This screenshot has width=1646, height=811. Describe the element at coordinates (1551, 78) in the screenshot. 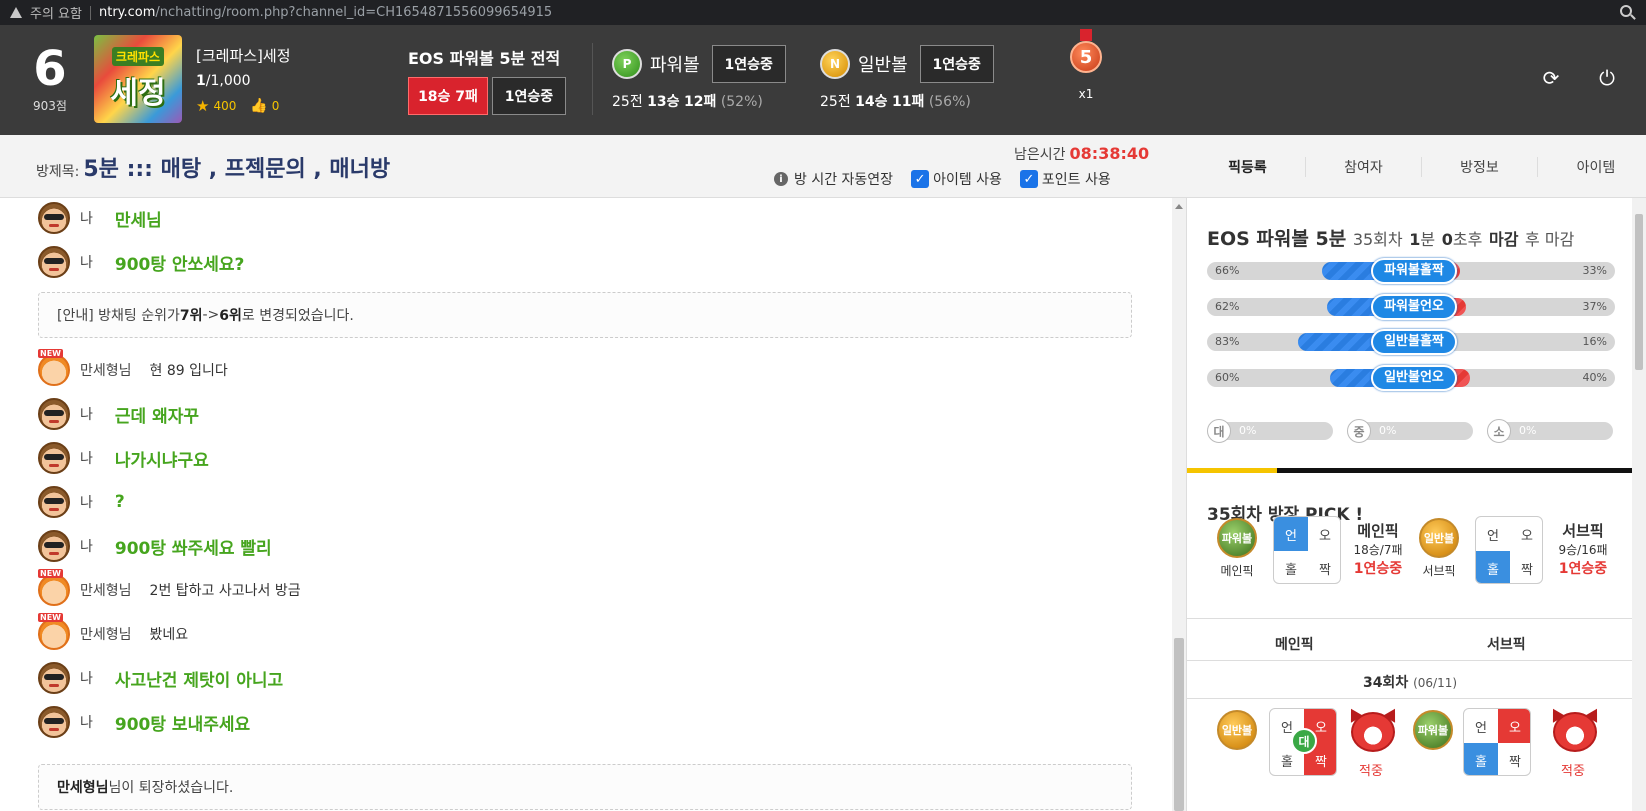

I see `refresh-icon: ⟳` at that location.